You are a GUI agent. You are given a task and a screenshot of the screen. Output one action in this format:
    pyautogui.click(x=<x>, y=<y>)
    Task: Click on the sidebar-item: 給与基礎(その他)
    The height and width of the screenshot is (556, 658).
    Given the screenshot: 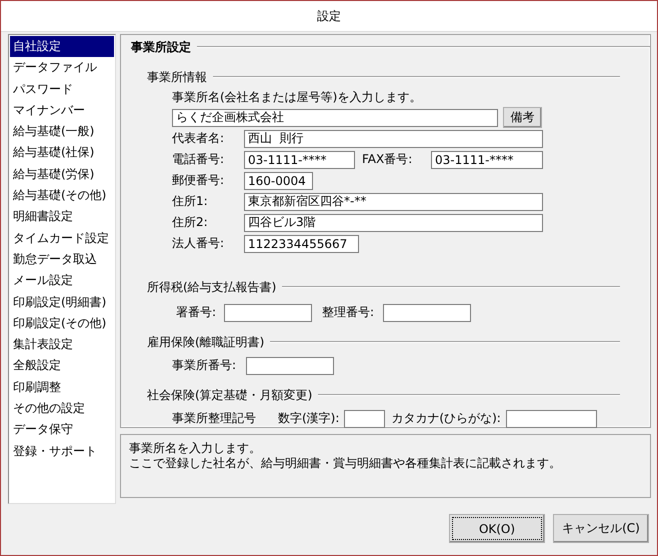 What is the action you would take?
    pyautogui.click(x=62, y=195)
    